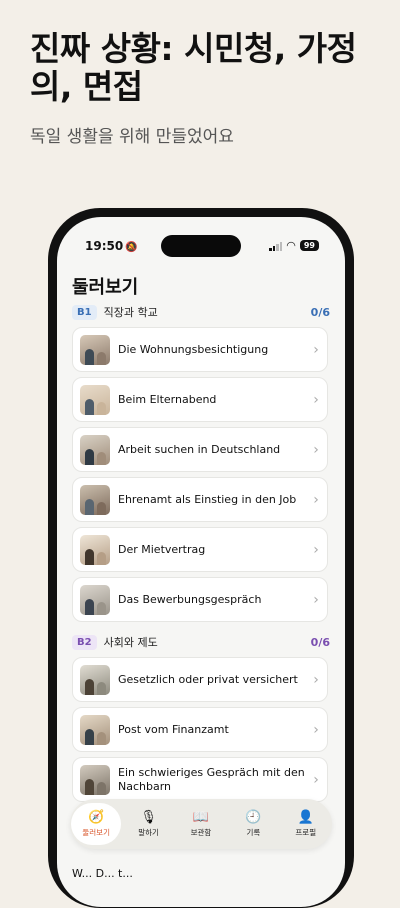  Describe the element at coordinates (201, 246) in the screenshot. I see `dynamic-island` at that location.